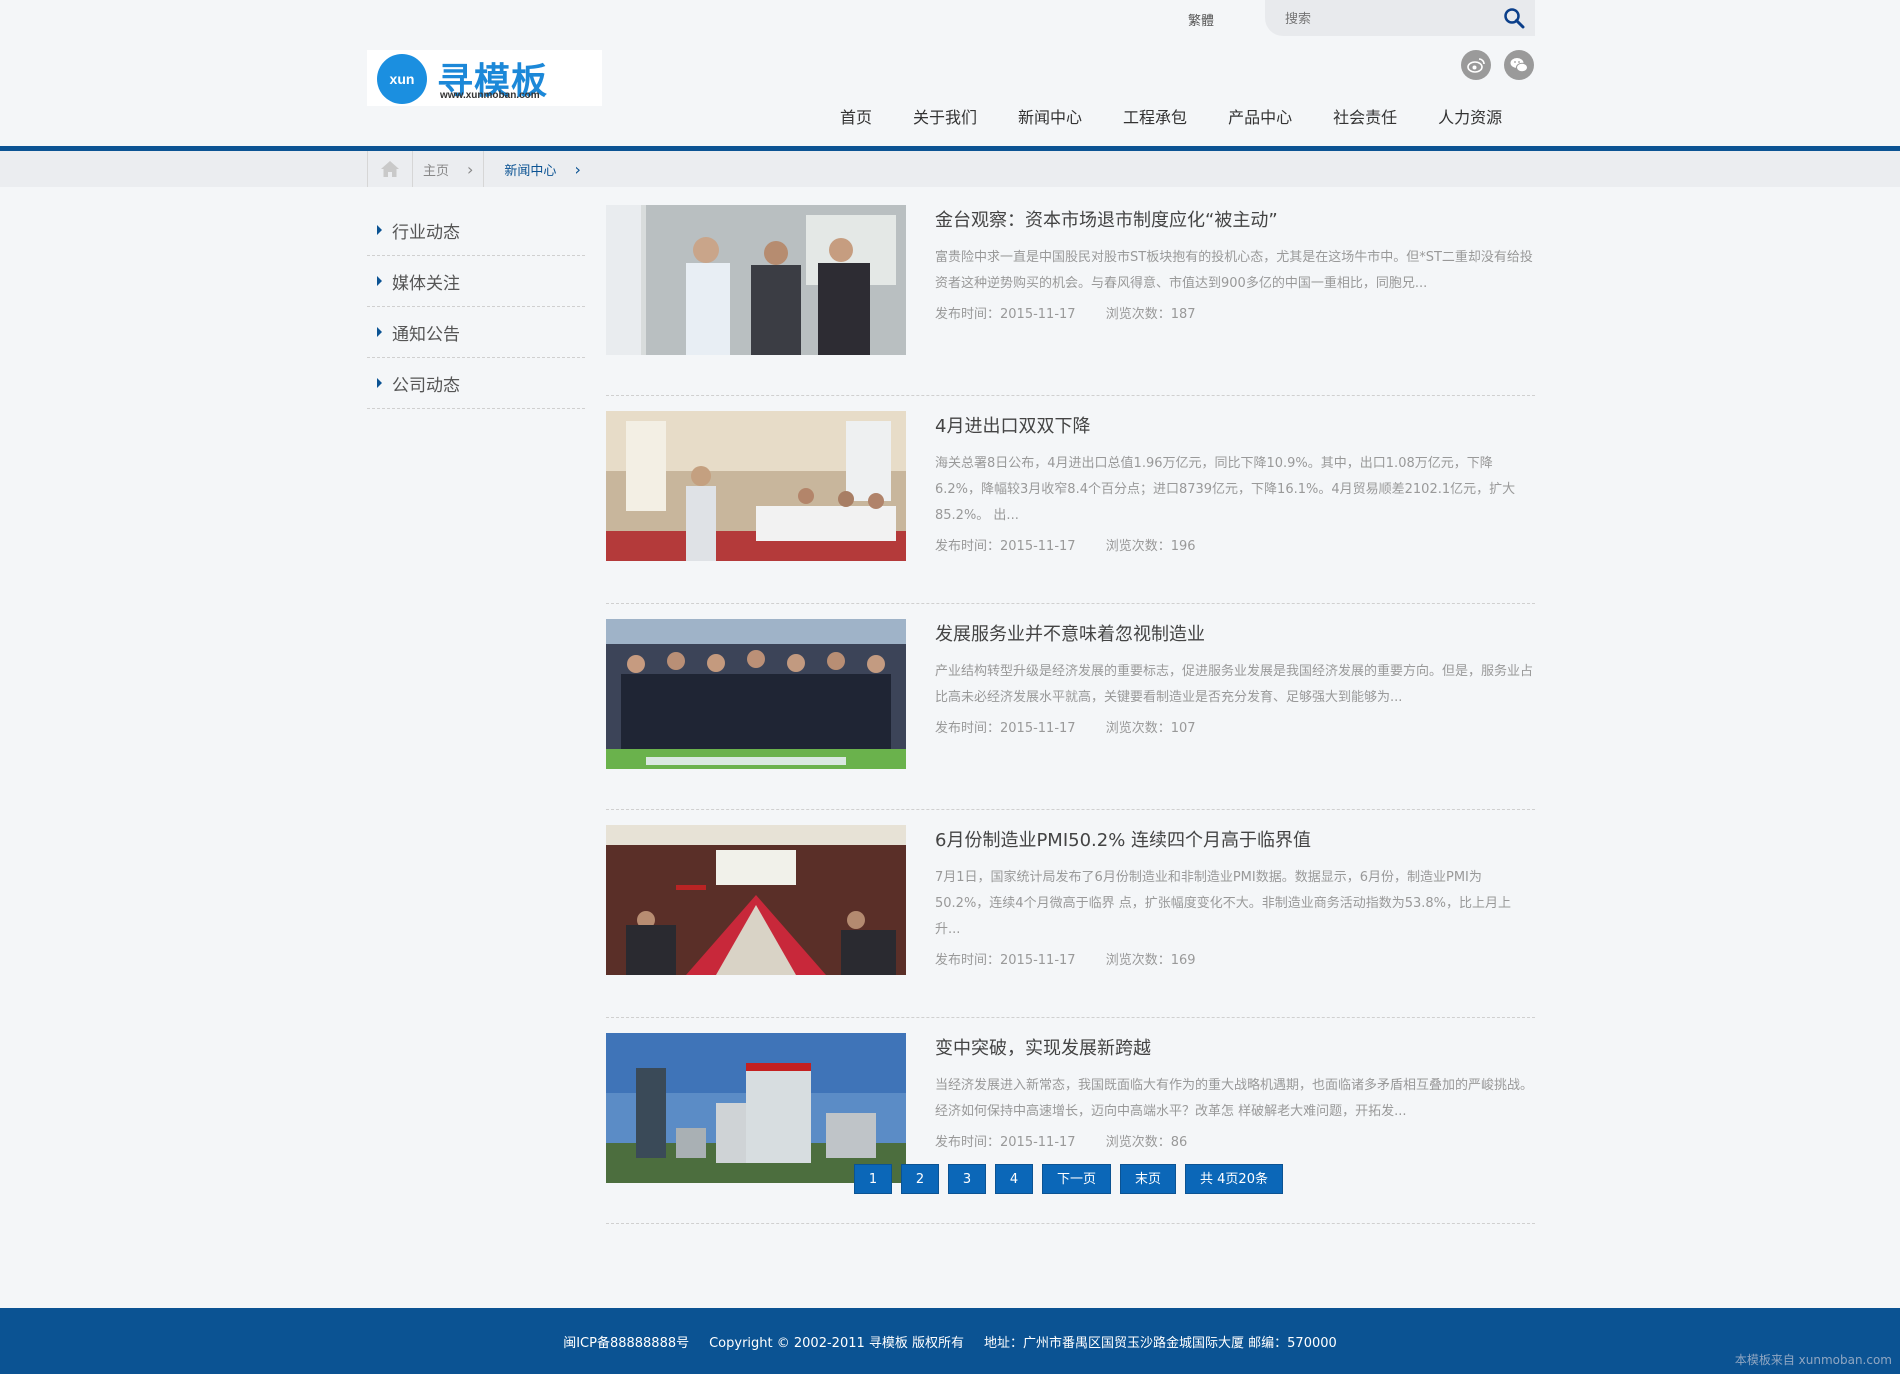 The width and height of the screenshot is (1900, 1374). What do you see at coordinates (1235, 635) in the screenshot?
I see `news-title: 发展服务业并不意味着忽视制造业` at bounding box center [1235, 635].